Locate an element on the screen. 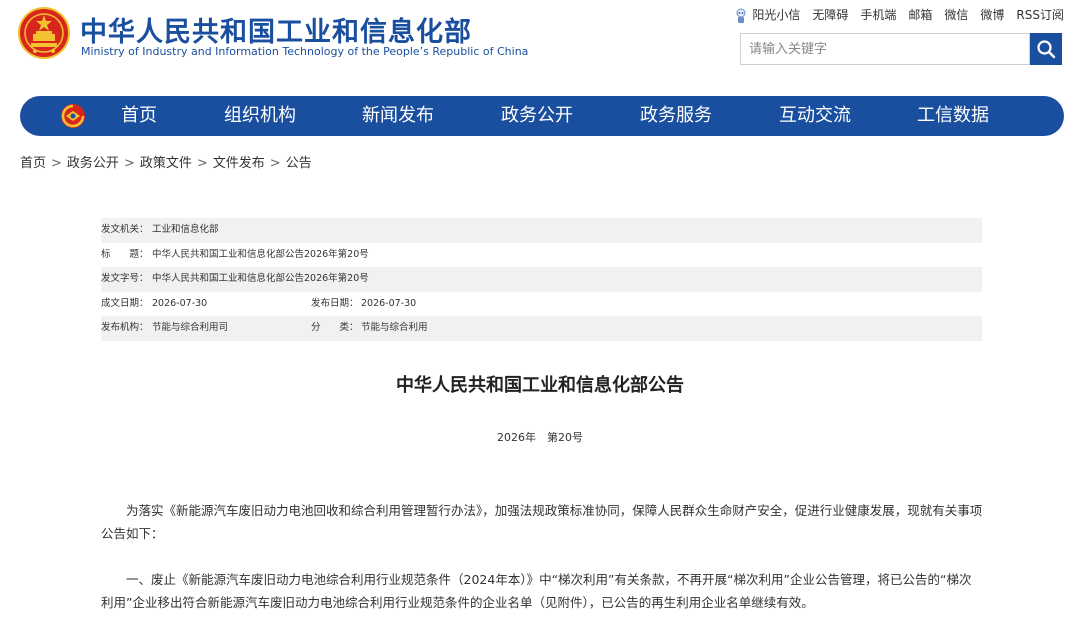 The height and width of the screenshot is (625, 1080). weibo-link: 微博 is located at coordinates (992, 14).